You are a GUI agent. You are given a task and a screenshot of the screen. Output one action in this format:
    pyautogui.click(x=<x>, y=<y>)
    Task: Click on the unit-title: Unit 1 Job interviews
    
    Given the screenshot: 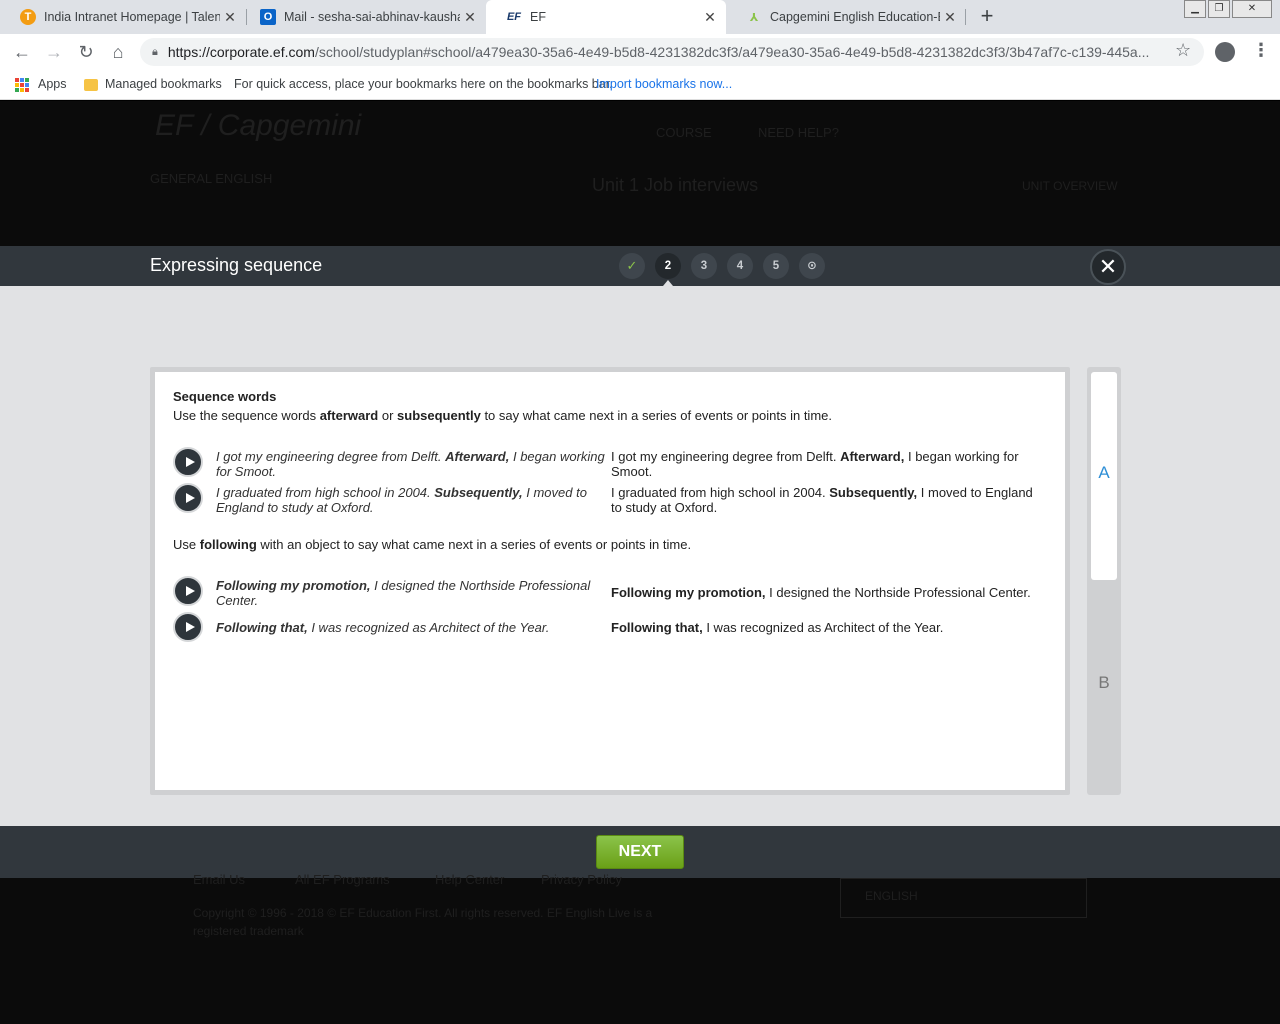 What is the action you would take?
    pyautogui.click(x=675, y=185)
    